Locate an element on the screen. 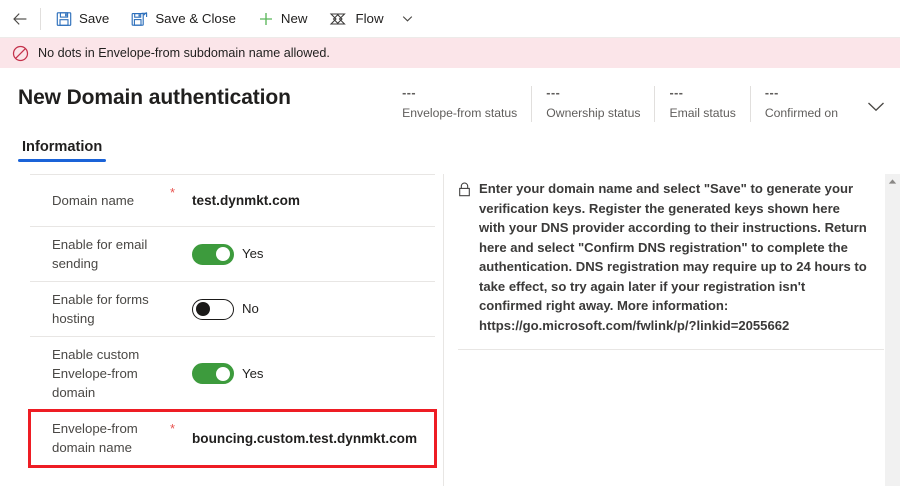 The height and width of the screenshot is (500, 900). save-and-close-button: Save & Close is located at coordinates (183, 19).